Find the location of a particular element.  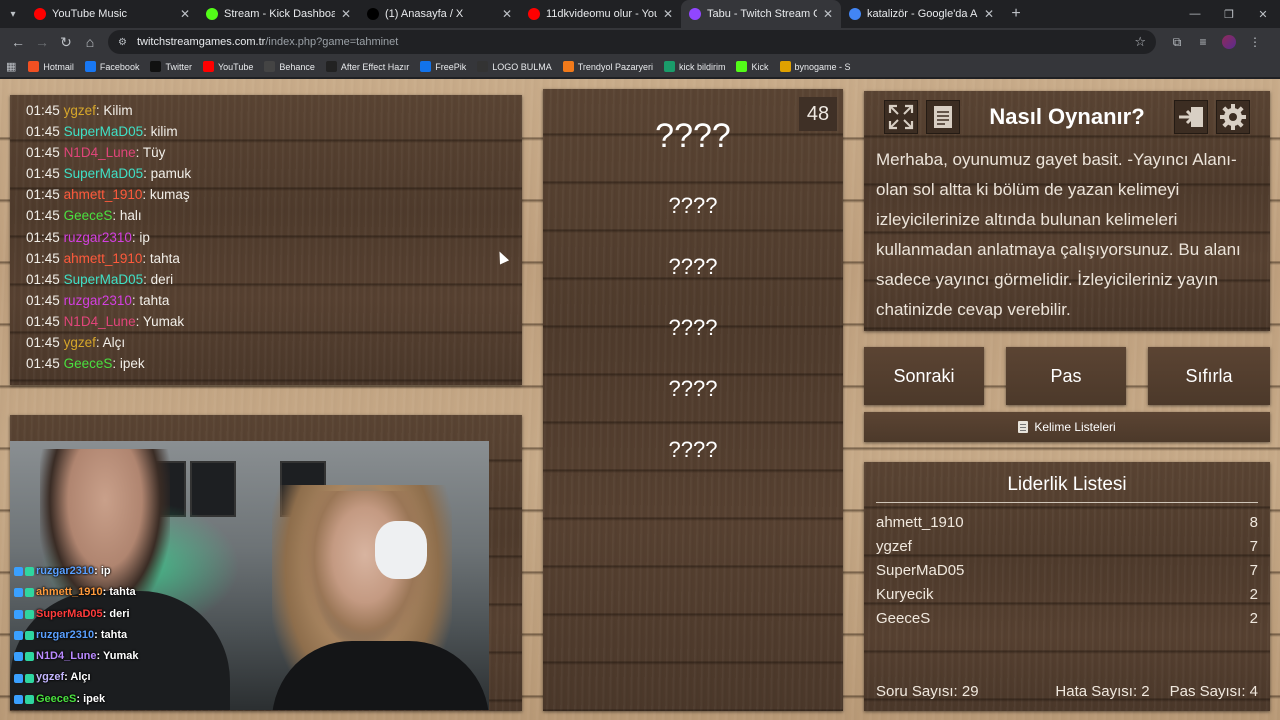

profile-avatar is located at coordinates (1229, 42).